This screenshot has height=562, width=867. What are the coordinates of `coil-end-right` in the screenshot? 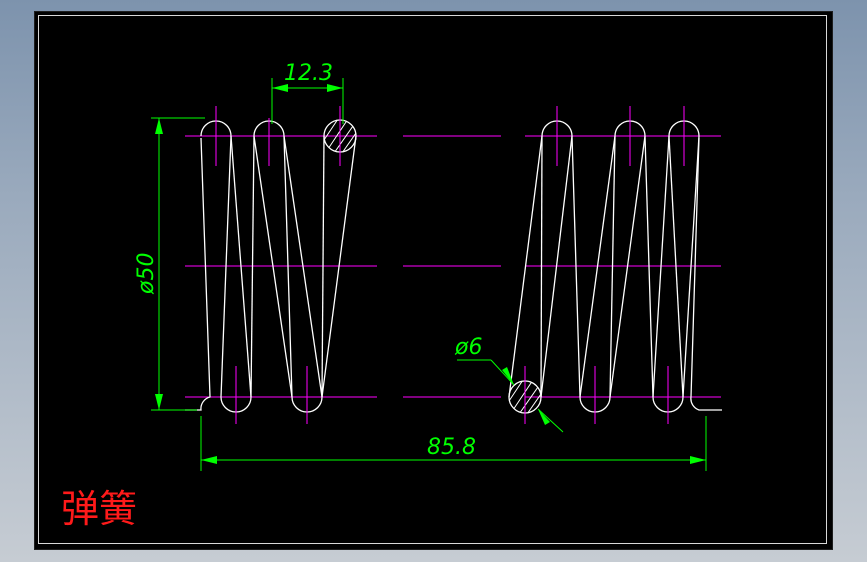 It's located at (706, 274).